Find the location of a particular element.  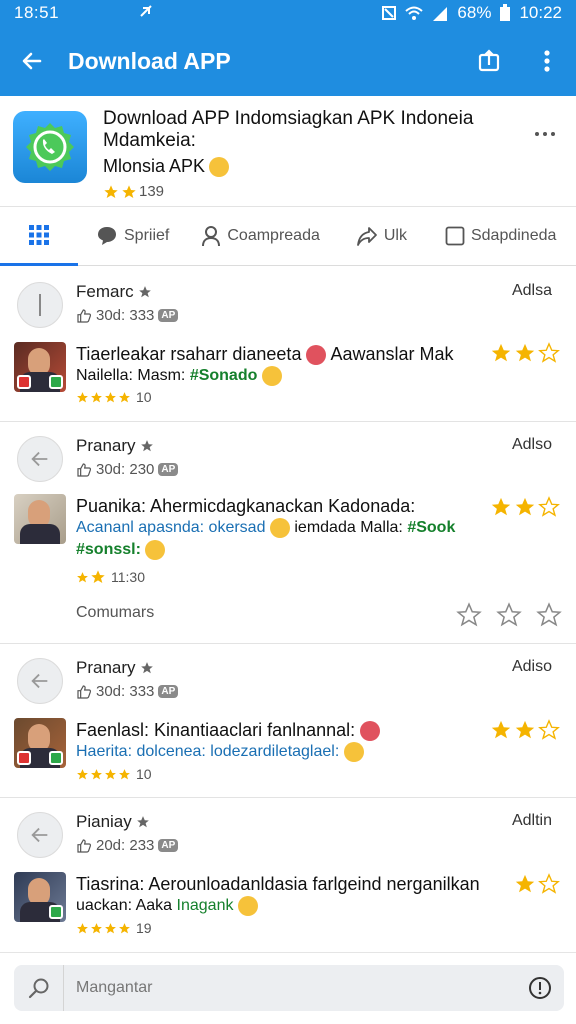

review-action: Adlso is located at coordinates (532, 445).